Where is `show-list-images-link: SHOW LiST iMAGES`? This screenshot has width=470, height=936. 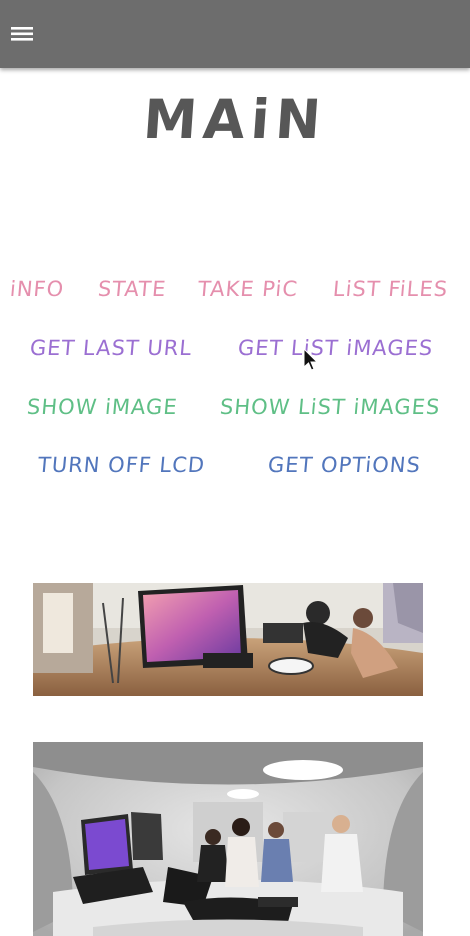 show-list-images-link: SHOW LiST iMAGES is located at coordinates (330, 407).